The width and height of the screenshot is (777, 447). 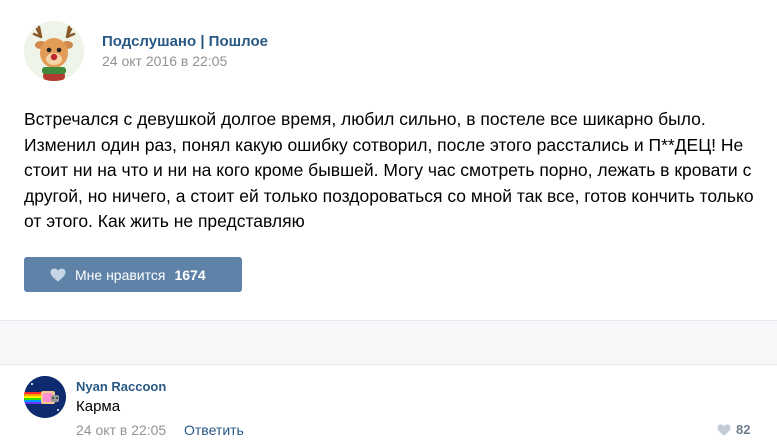 What do you see at coordinates (733, 429) in the screenshot?
I see `comment-like-button: 82` at bounding box center [733, 429].